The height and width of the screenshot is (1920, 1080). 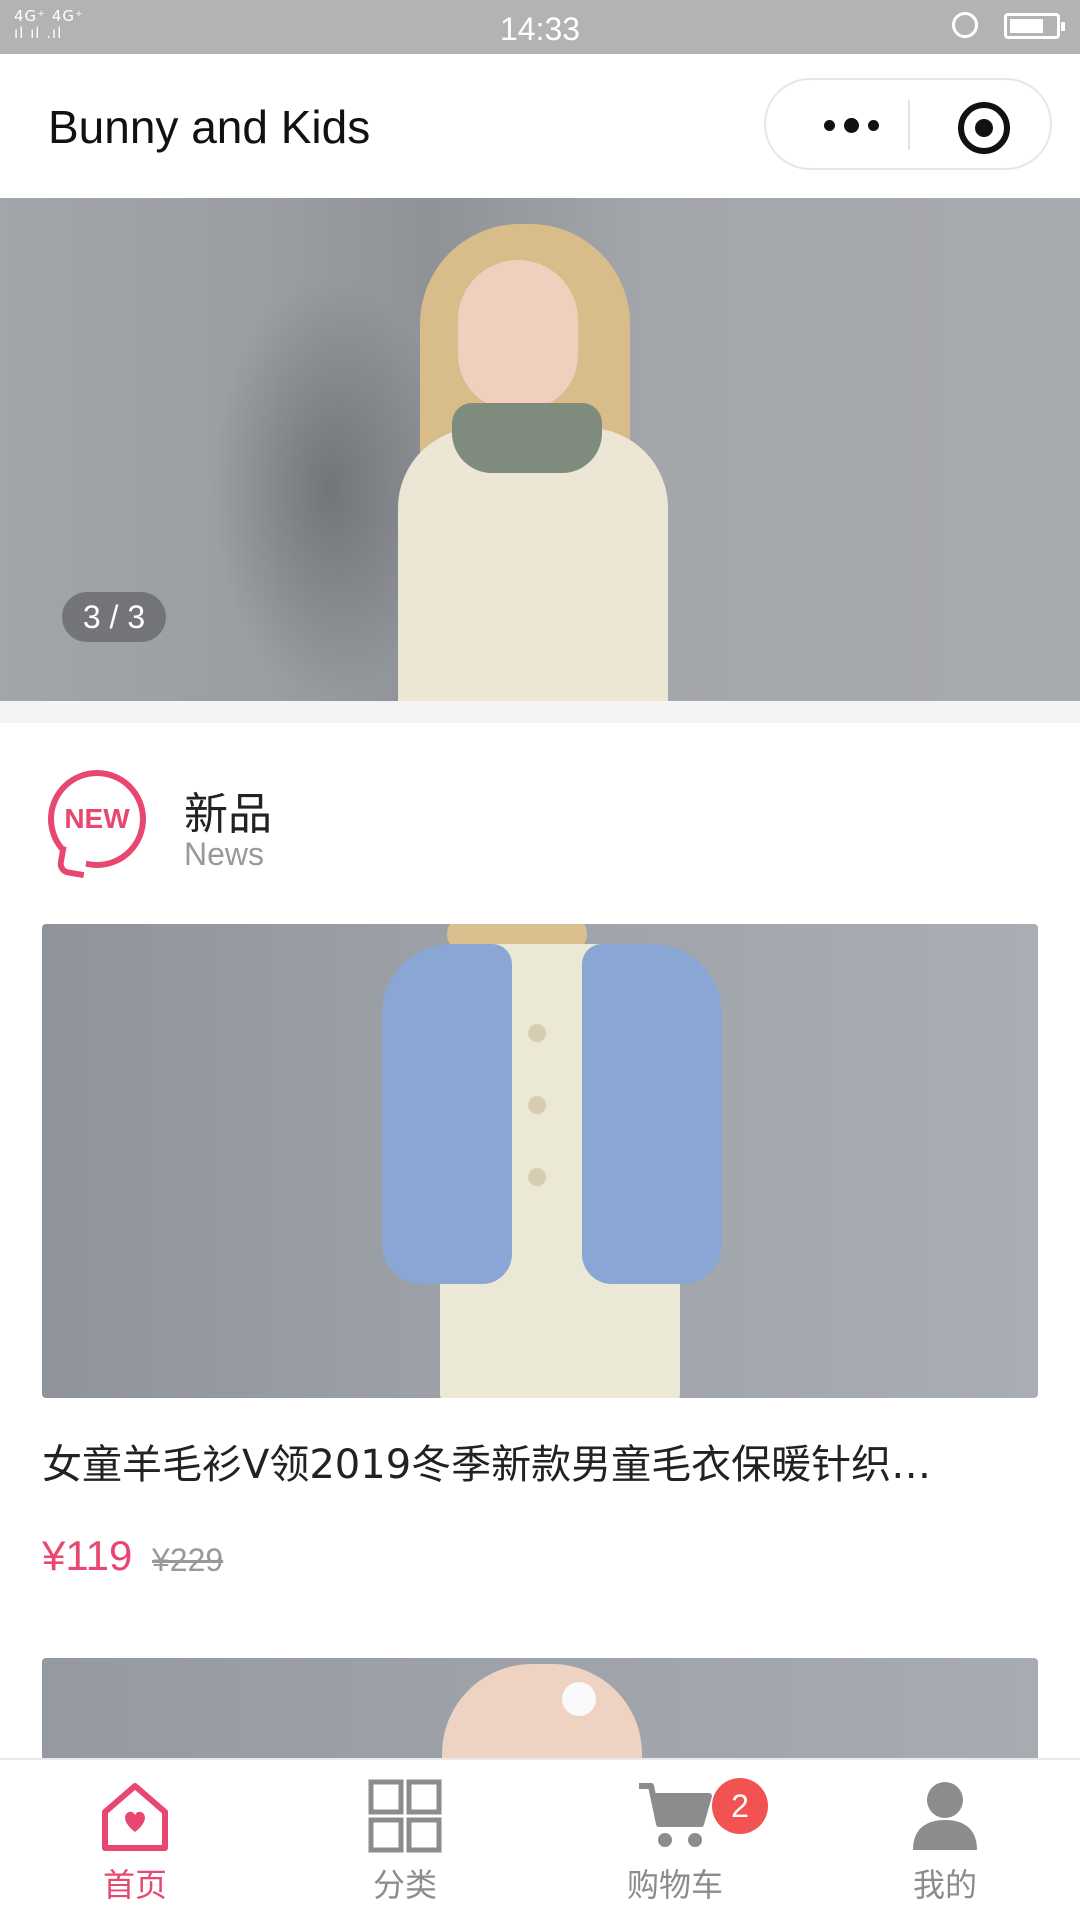 What do you see at coordinates (114, 617) in the screenshot?
I see `banner-page-counter: 3 / 3` at bounding box center [114, 617].